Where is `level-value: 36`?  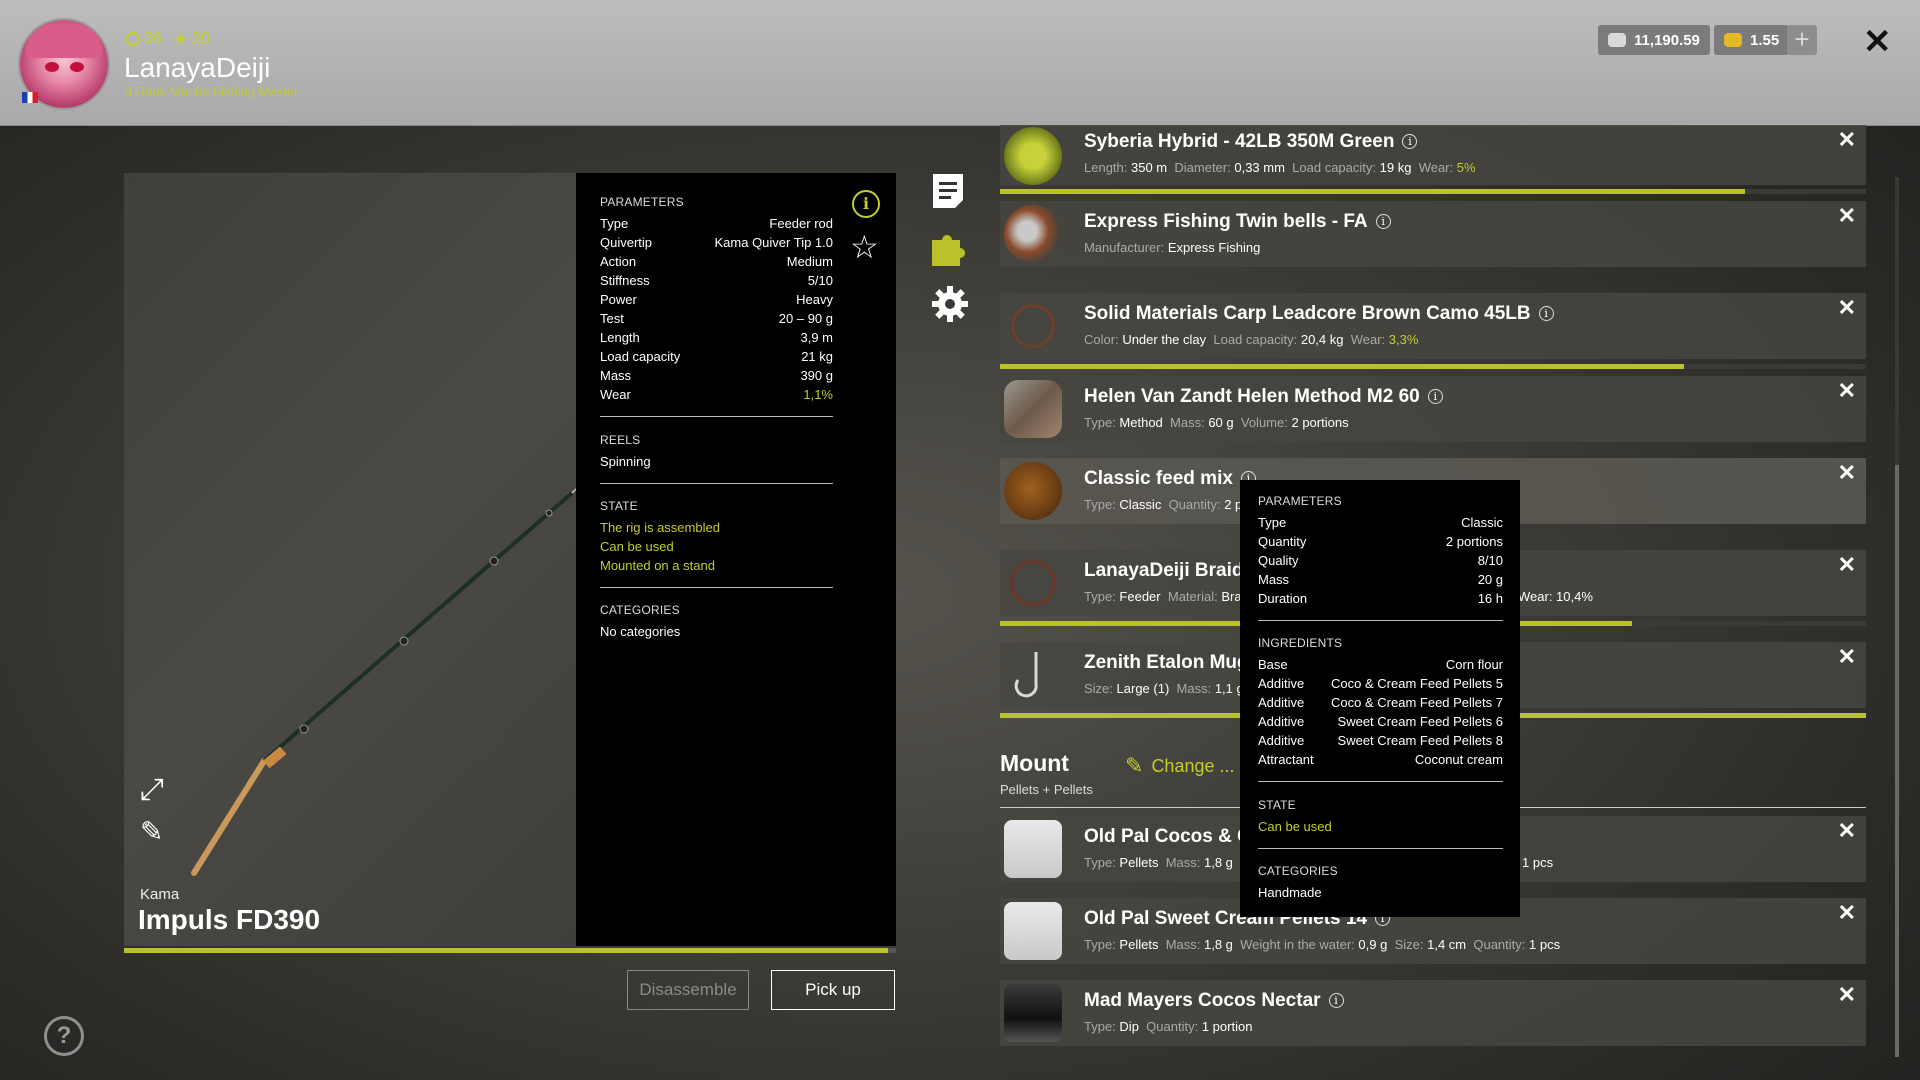
level-value: 36 is located at coordinates (153, 38).